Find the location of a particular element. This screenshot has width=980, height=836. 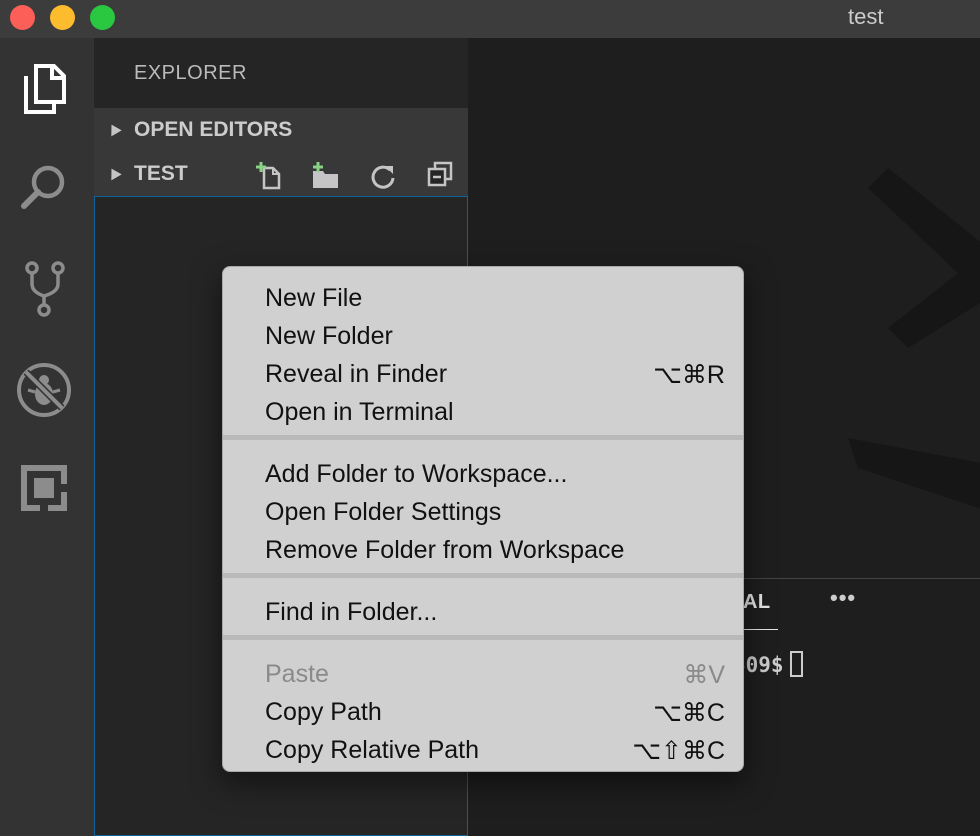

menu-item-copy-path: Copy Path ⌥⌘C is located at coordinates (483, 708).